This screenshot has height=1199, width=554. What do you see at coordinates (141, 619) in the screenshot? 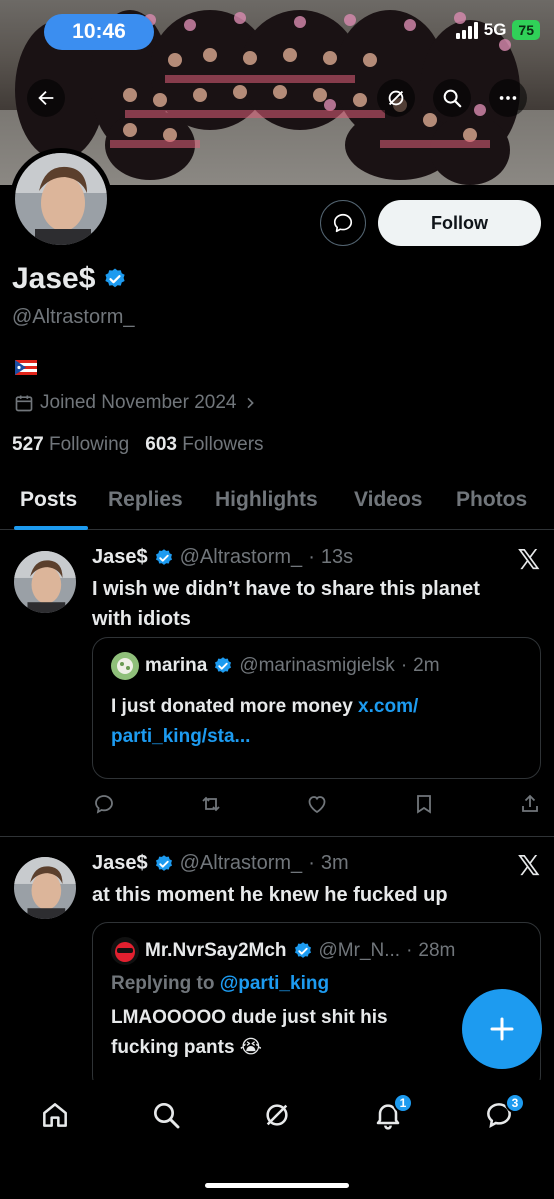
I see `post-text-line: with idiots` at bounding box center [141, 619].